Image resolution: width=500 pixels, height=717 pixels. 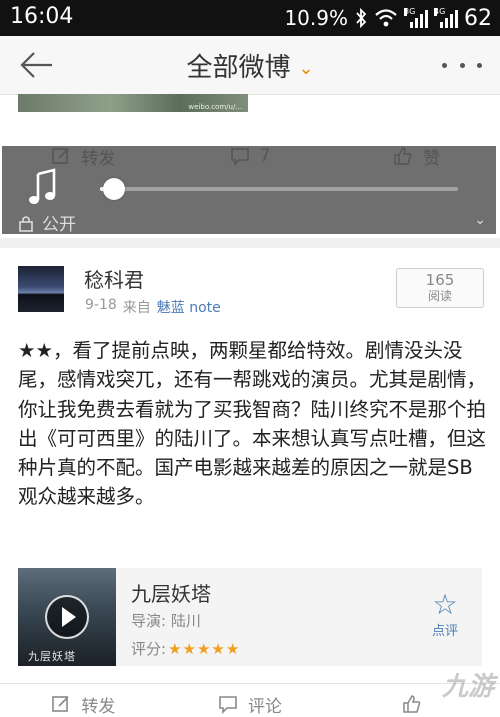 I want to click on review-label: 点评, so click(x=444, y=631).